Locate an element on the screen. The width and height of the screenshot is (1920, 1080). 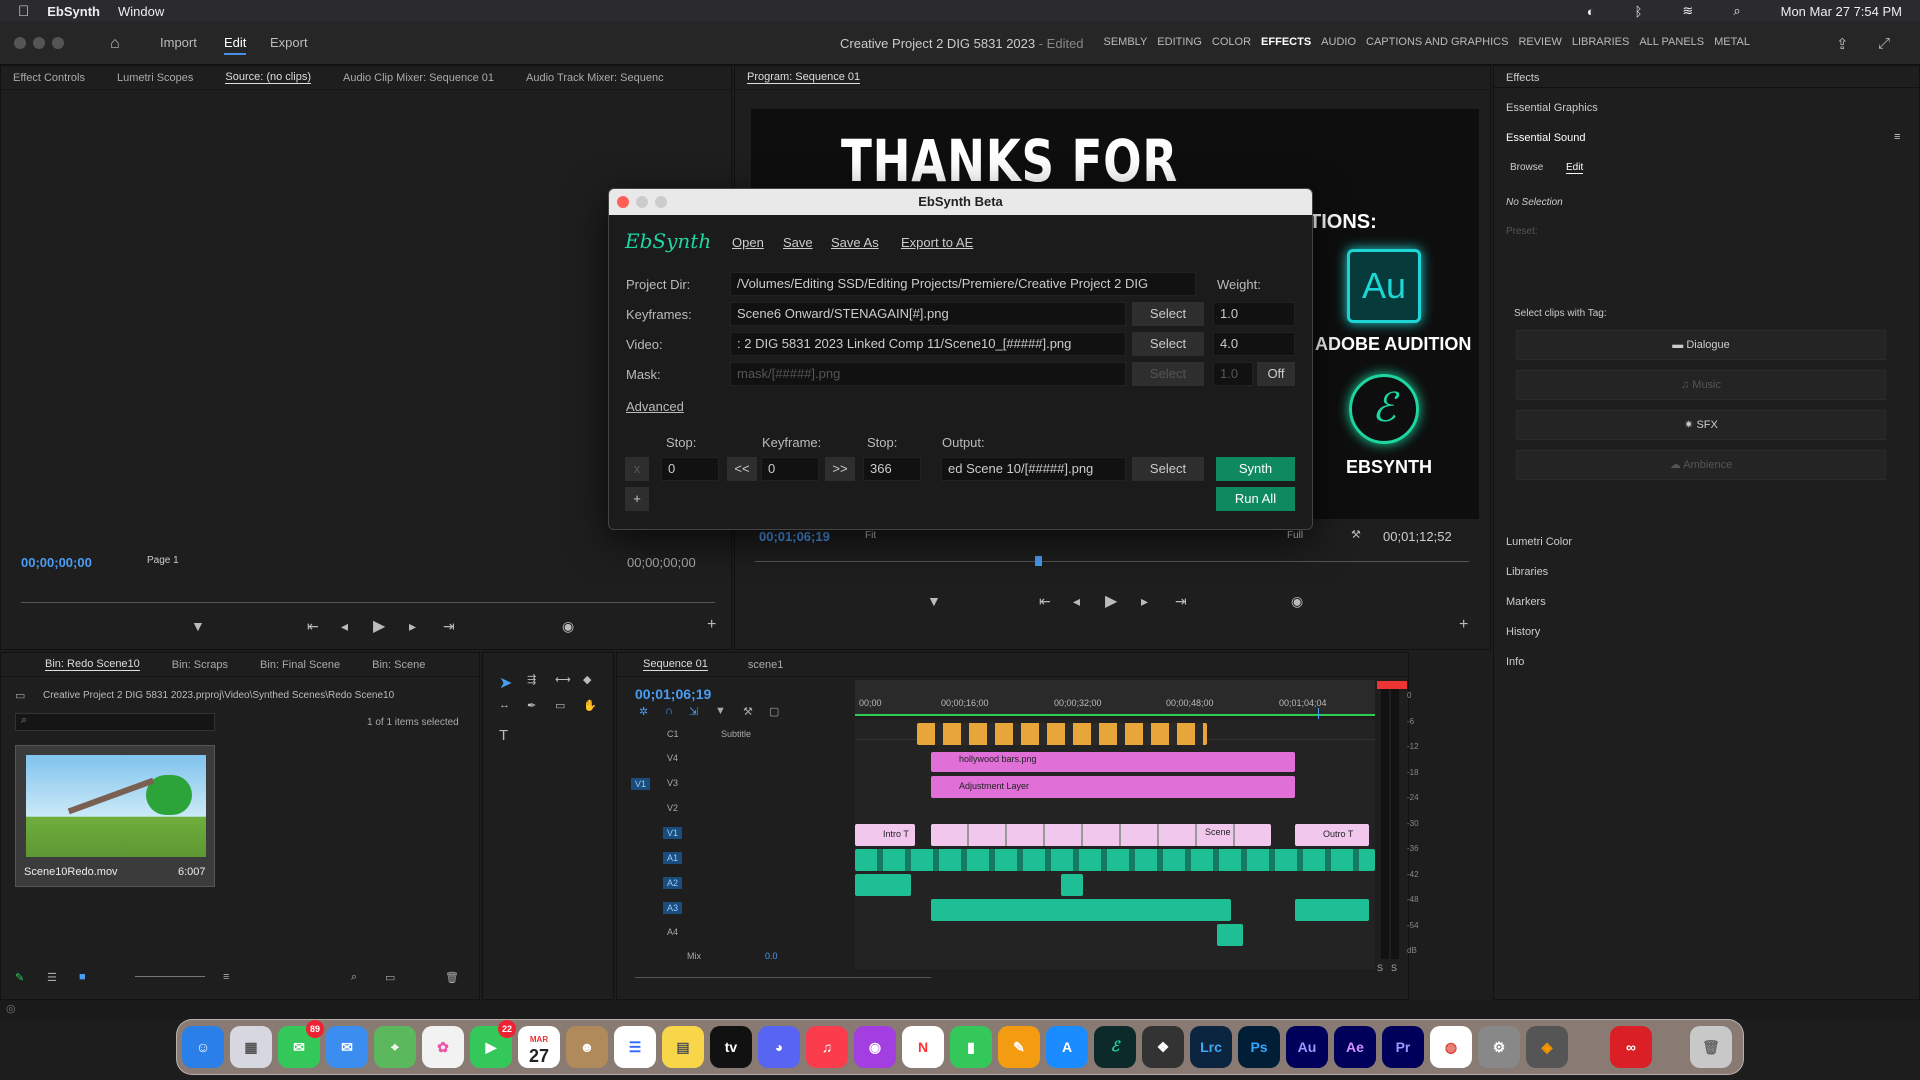
tab-lumetri-scopes: Lumetri Scopes is located at coordinates (155, 78).